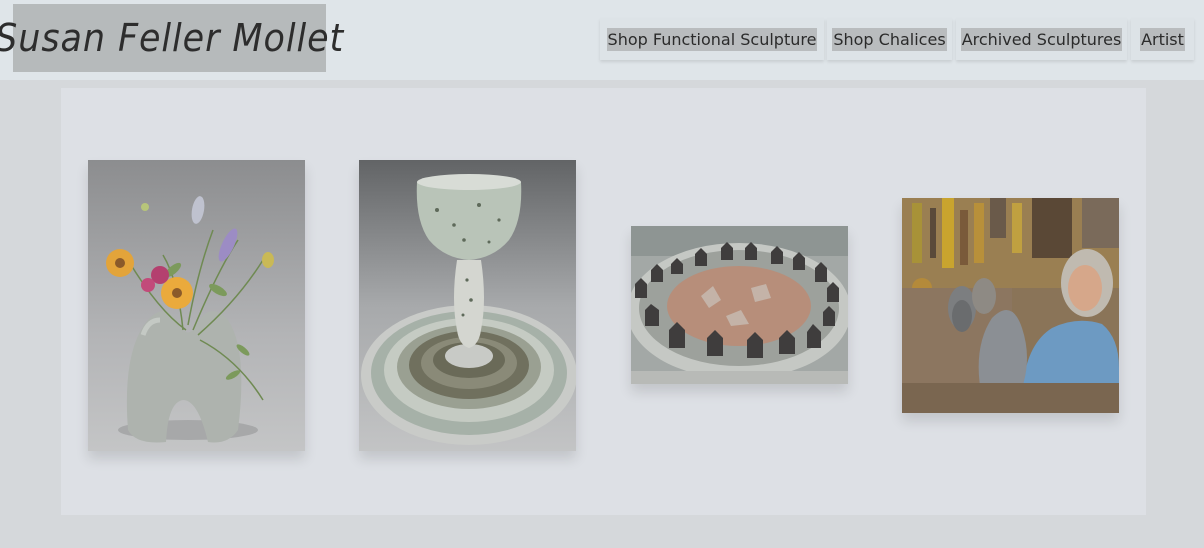  I want to click on gallery-card-chalice, so click(467, 305).